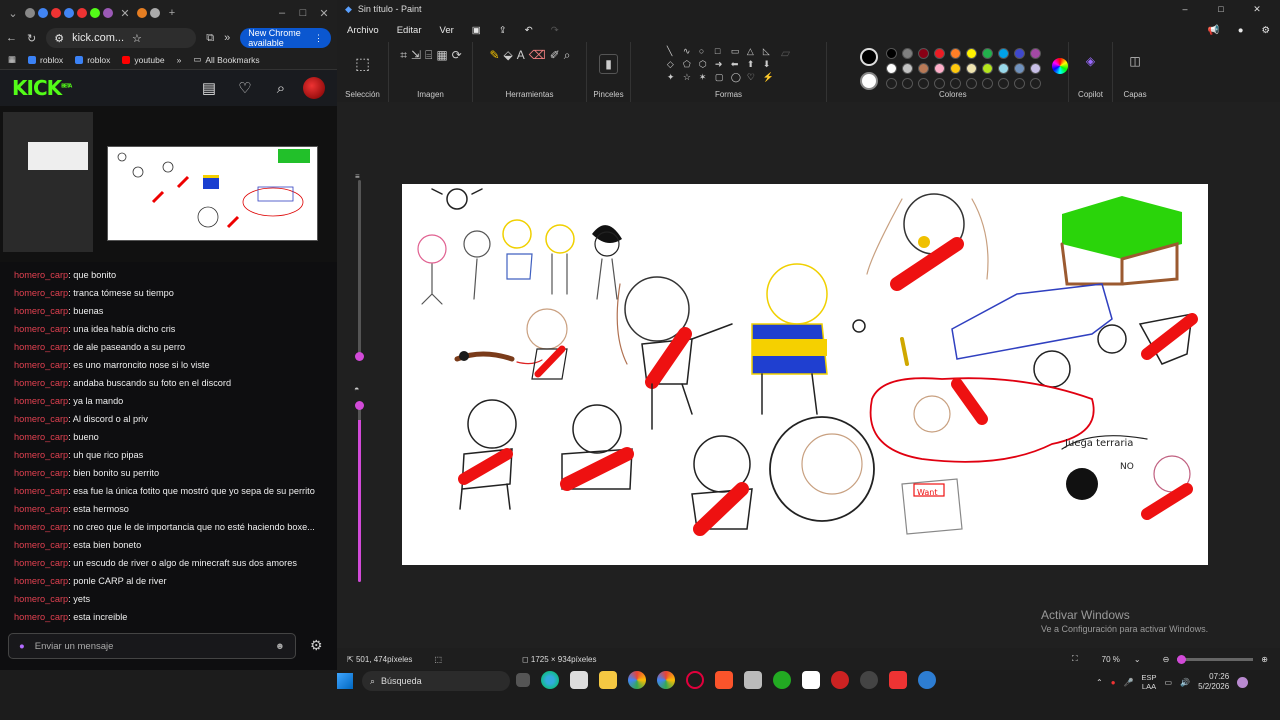 The height and width of the screenshot is (720, 1280). What do you see at coordinates (59, 38) in the screenshot?
I see `site-info-icon: ⚙` at bounding box center [59, 38].